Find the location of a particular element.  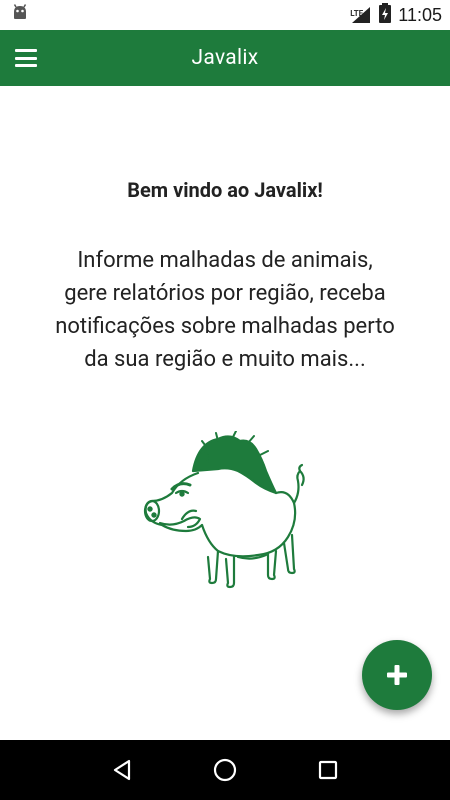

welcome-line: notificações sobre malhadas perto is located at coordinates (225, 326).